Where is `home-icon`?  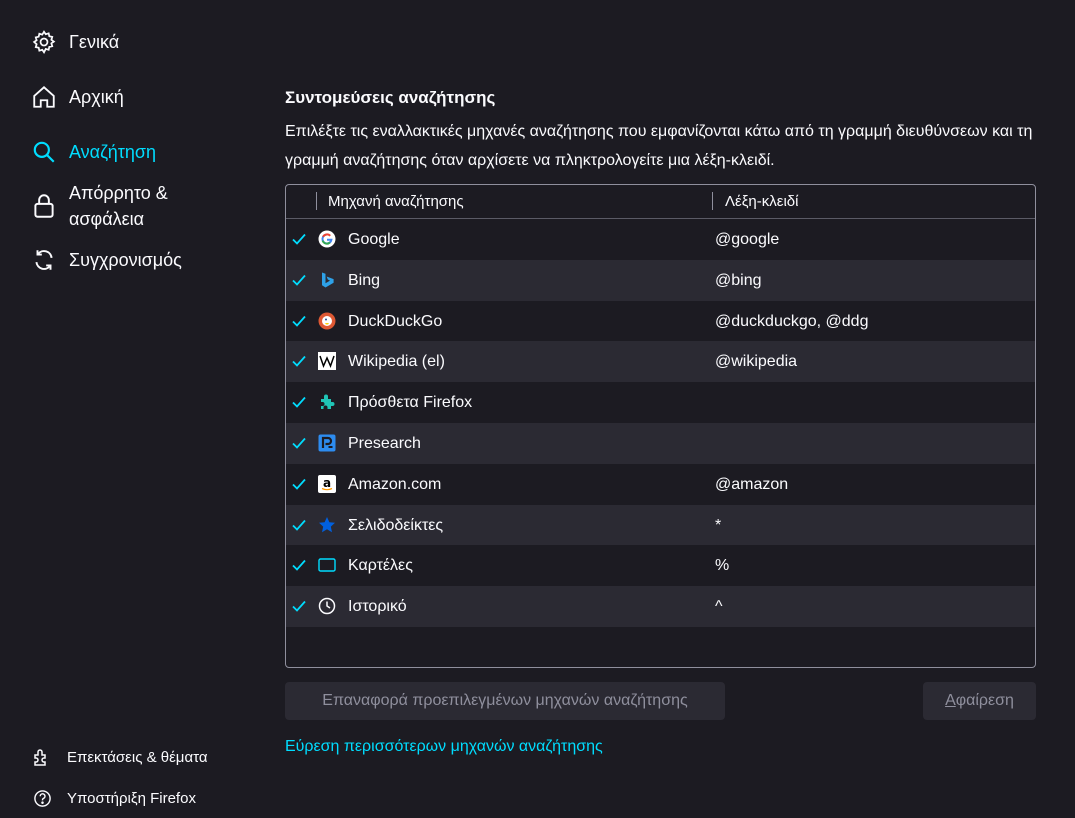
home-icon is located at coordinates (44, 97).